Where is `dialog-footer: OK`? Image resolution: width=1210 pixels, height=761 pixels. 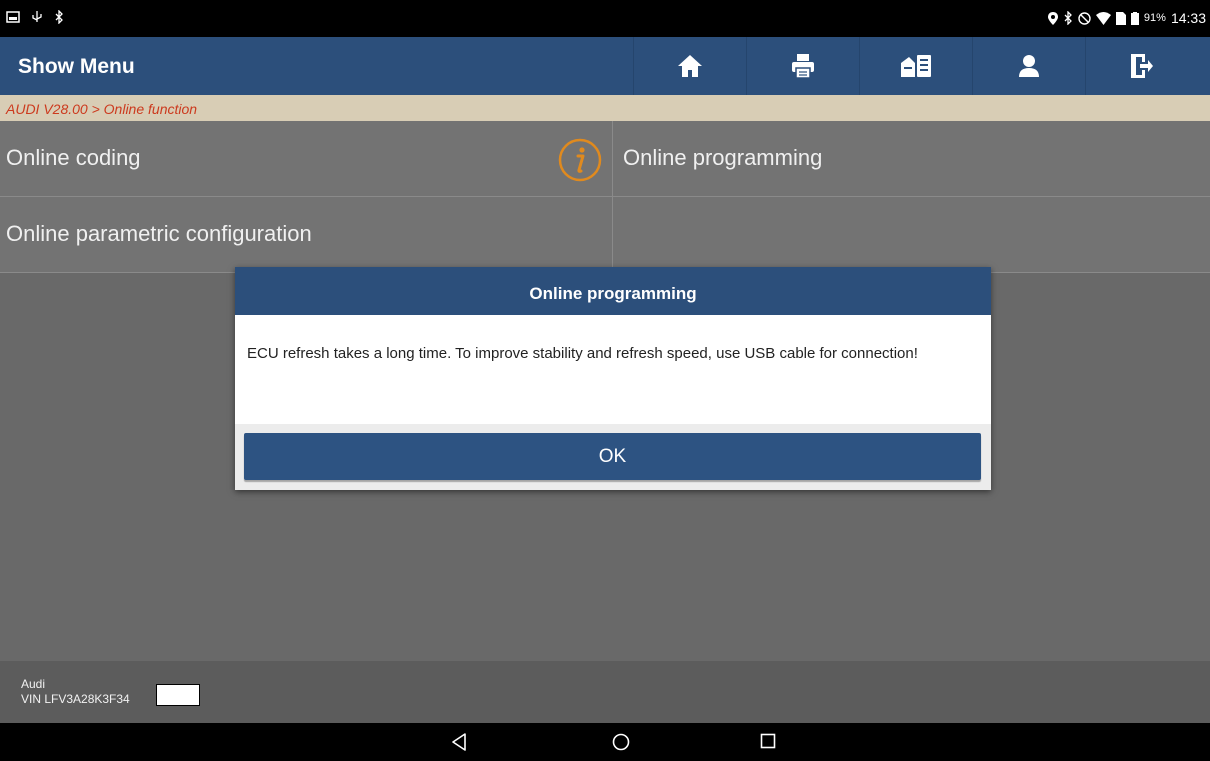 dialog-footer: OK is located at coordinates (613, 457).